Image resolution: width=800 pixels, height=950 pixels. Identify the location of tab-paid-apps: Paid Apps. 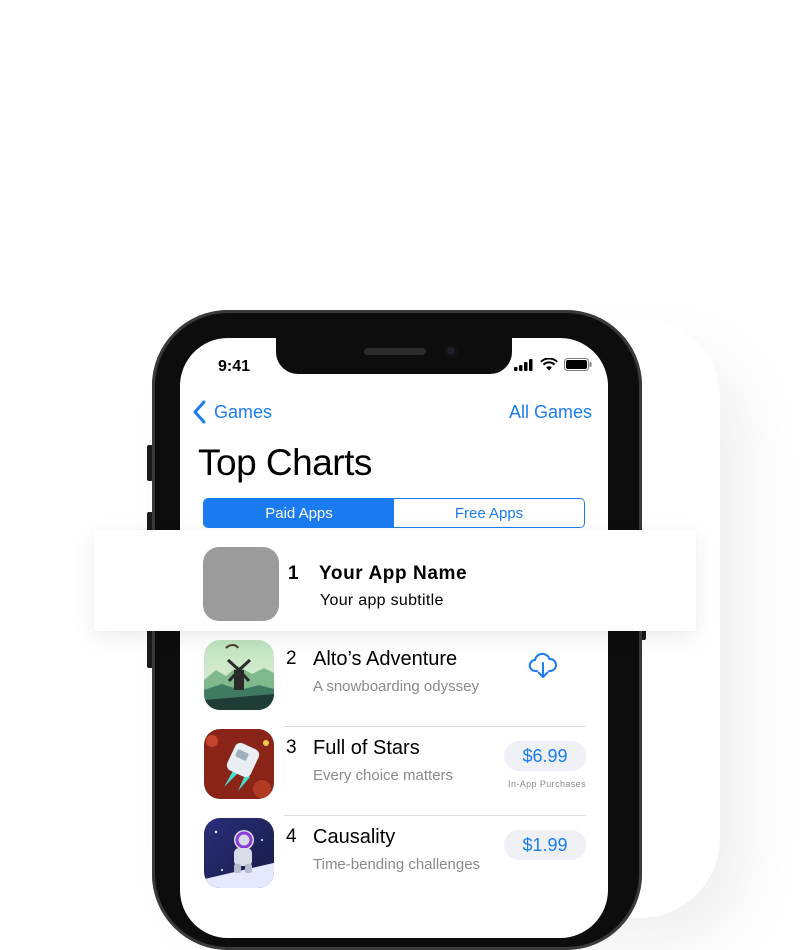
(299, 513).